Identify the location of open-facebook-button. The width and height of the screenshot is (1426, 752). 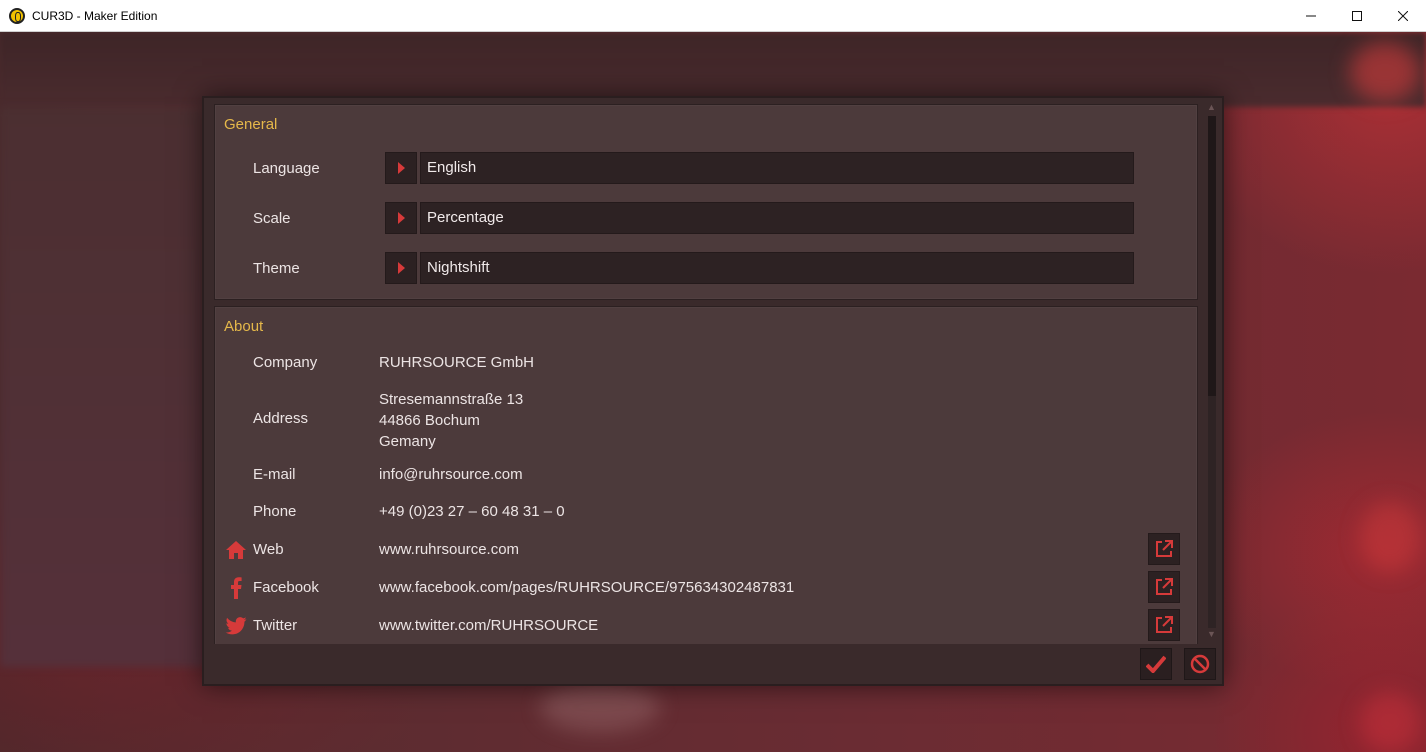
(1164, 587).